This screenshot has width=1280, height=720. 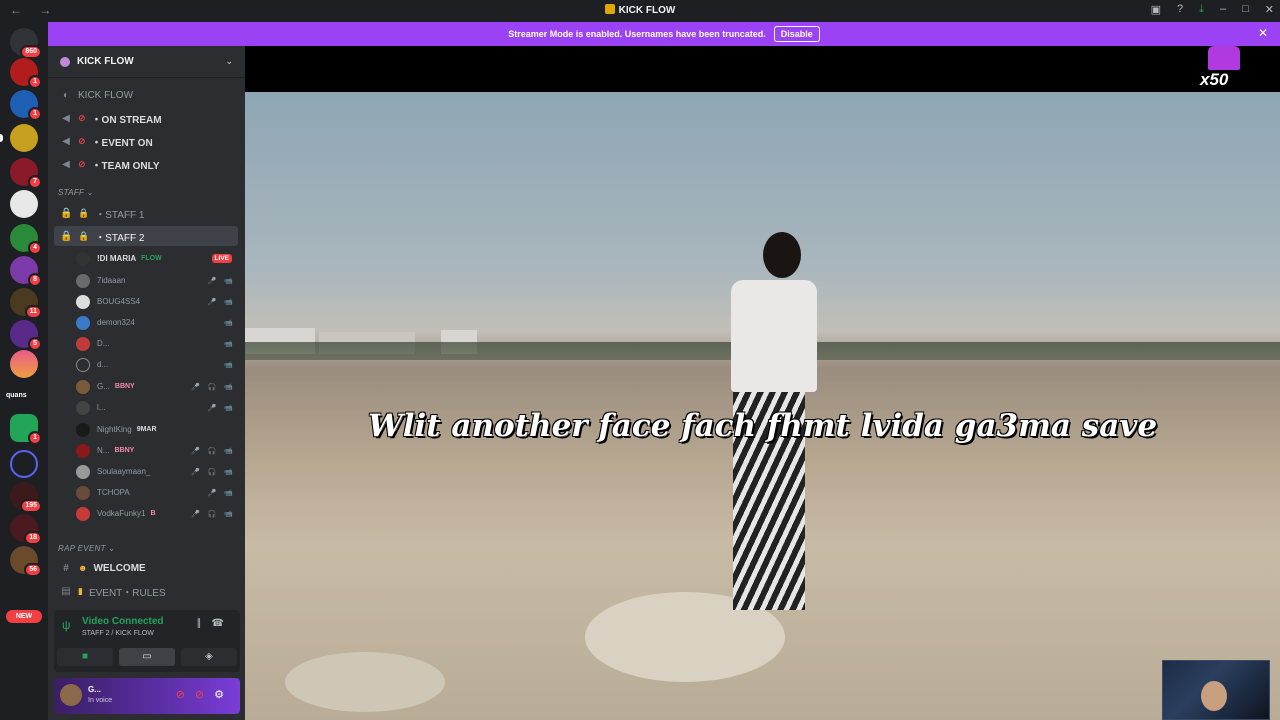 What do you see at coordinates (127, 593) in the screenshot?
I see `channel-label: EVENT・RULES` at bounding box center [127, 593].